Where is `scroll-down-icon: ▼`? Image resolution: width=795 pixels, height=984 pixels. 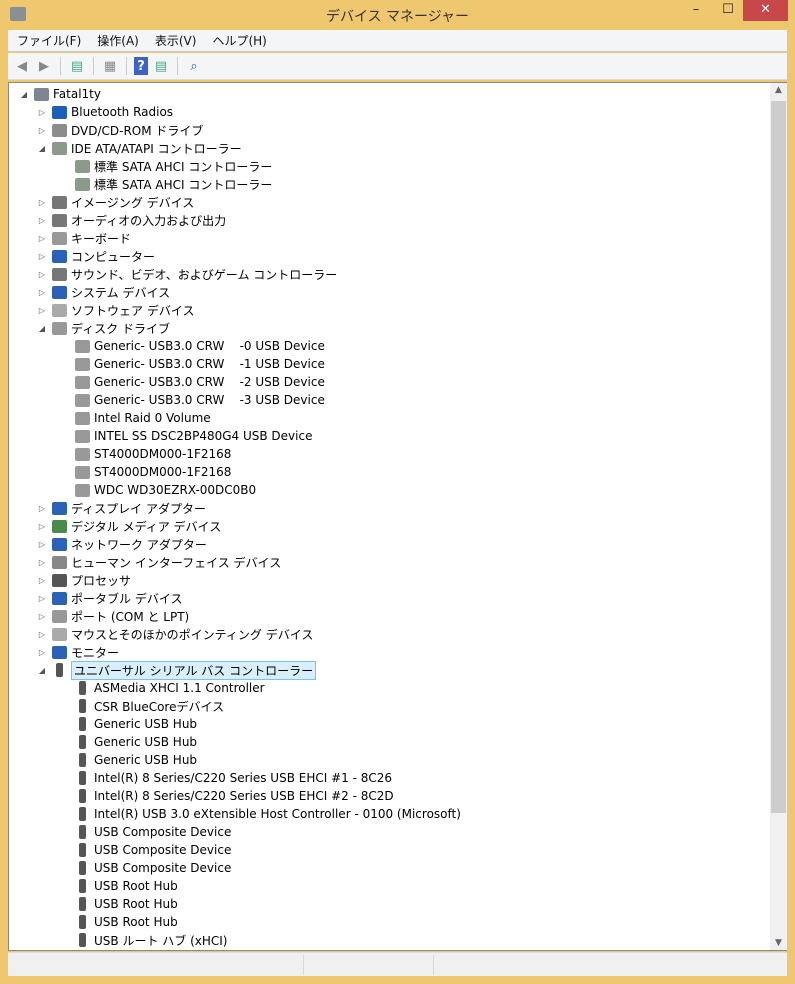
scroll-down-icon: ▼ is located at coordinates (778, 943).